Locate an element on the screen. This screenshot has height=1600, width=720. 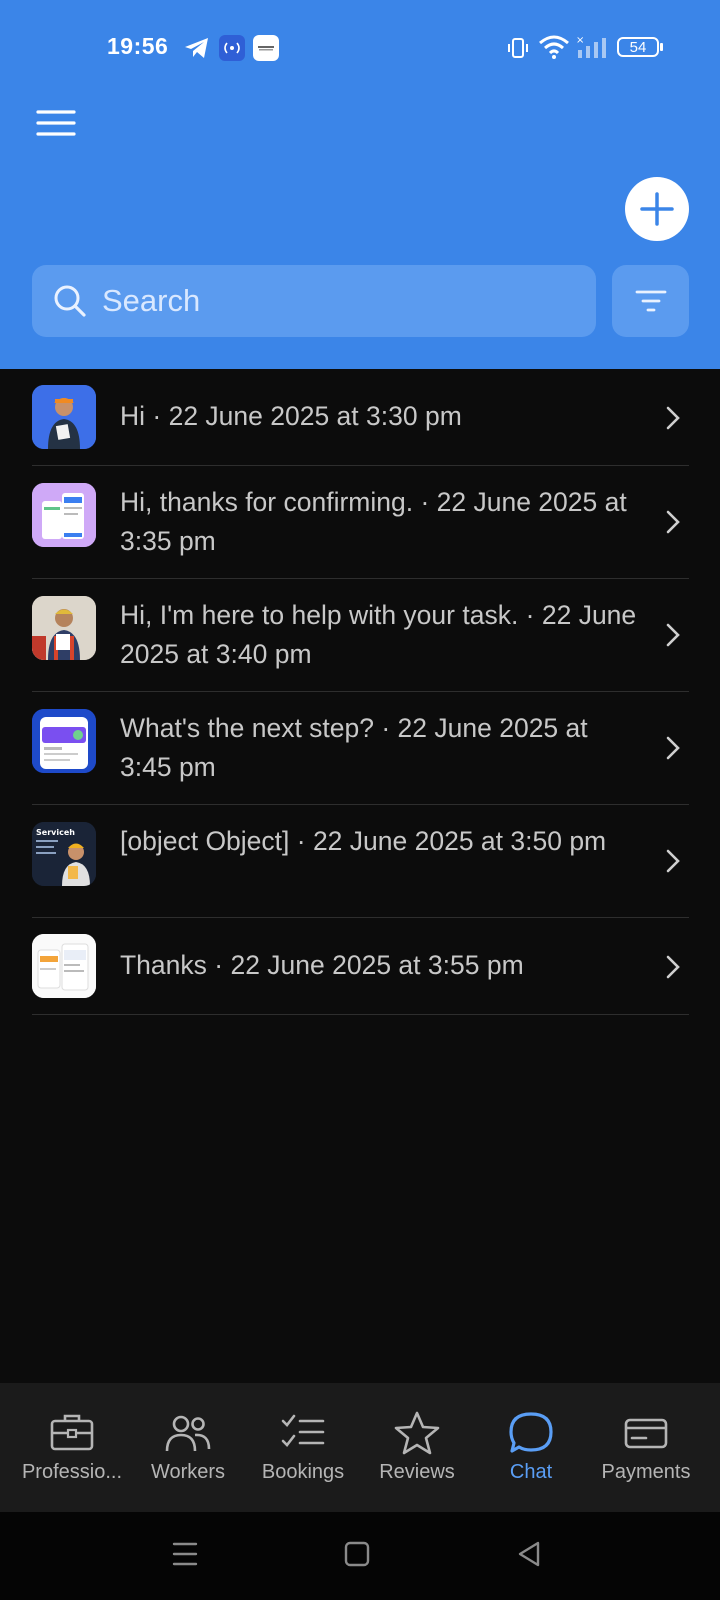
card-icon is located at coordinates (646, 1433).